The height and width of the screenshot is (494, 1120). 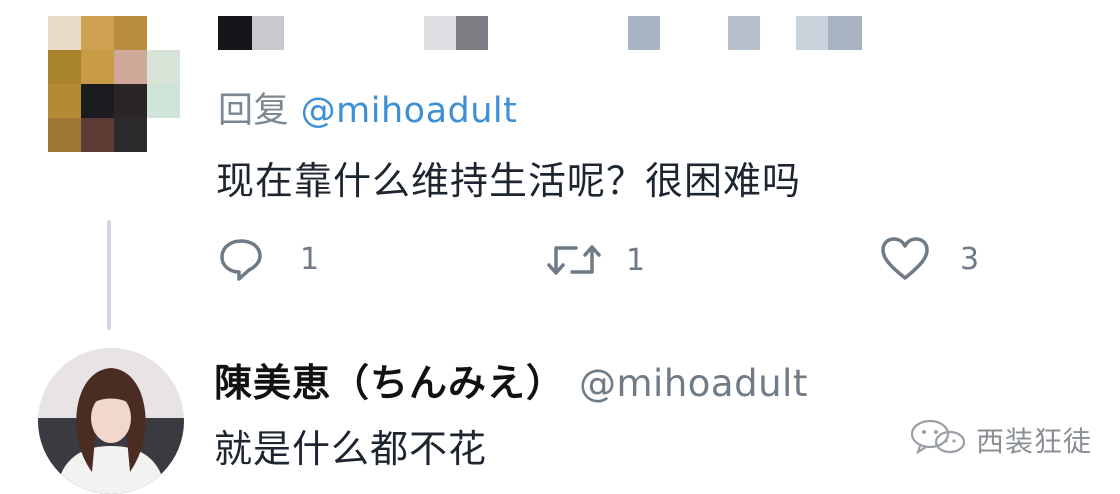 What do you see at coordinates (310, 259) in the screenshot?
I see `reply-count: 1` at bounding box center [310, 259].